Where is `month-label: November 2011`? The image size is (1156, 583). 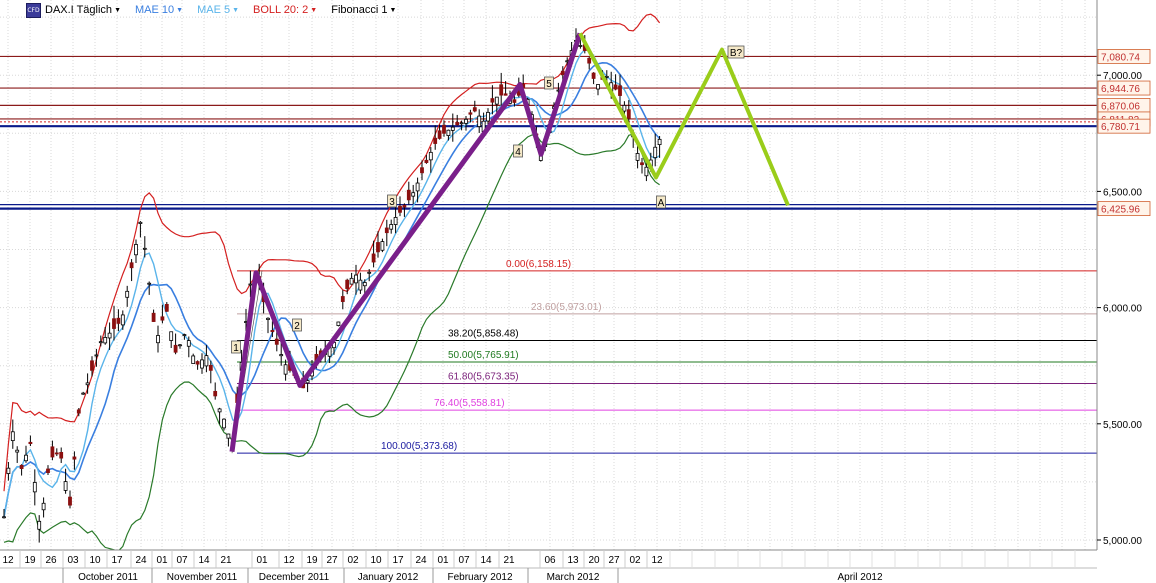
month-label: November 2011 is located at coordinates (202, 577).